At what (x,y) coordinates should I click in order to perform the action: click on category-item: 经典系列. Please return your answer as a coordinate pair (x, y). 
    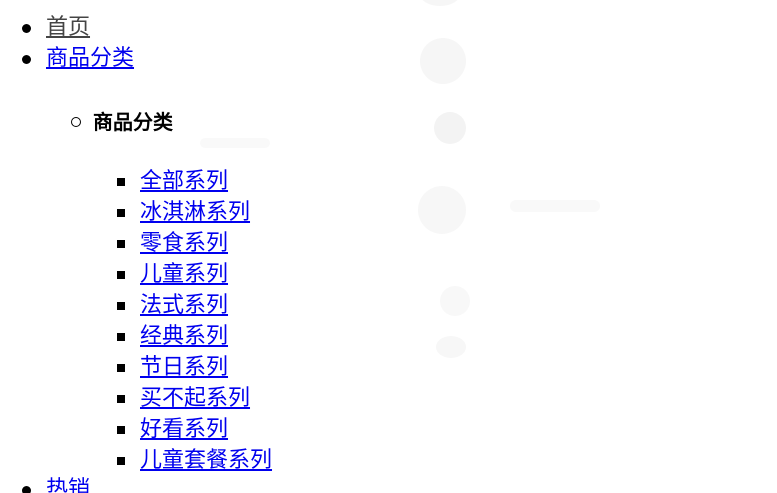
    Looking at the image, I should click on (172, 337).